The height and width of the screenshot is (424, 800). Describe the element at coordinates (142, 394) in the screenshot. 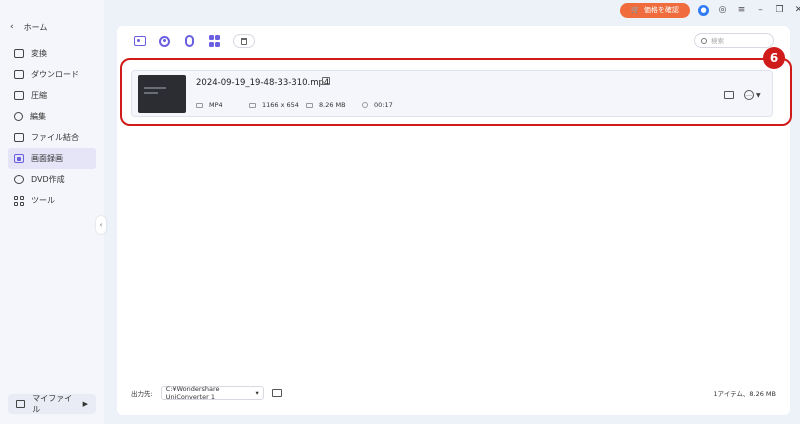

I see `output-label: 出力先:` at that location.